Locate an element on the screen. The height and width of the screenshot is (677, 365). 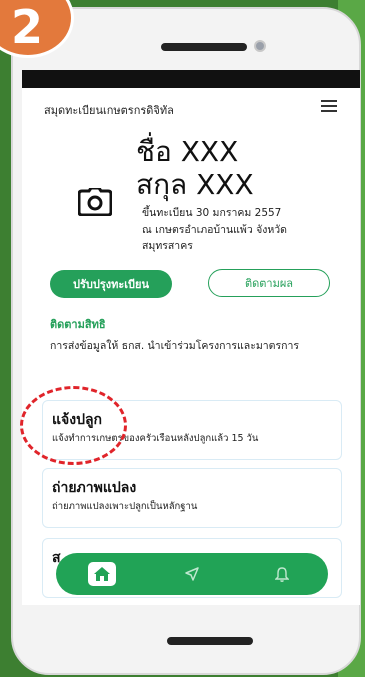
registration-location-2: สมุทรสาคร is located at coordinates (167, 246).